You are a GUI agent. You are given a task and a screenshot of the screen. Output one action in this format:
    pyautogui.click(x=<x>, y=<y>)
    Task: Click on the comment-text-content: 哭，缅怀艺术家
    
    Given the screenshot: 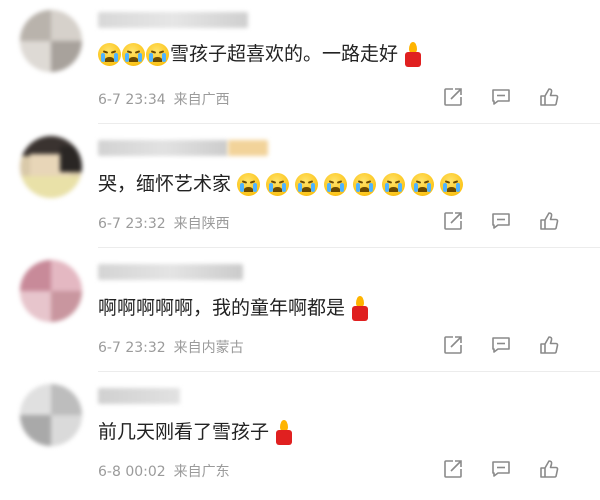 What is the action you would take?
    pyautogui.click(x=165, y=184)
    